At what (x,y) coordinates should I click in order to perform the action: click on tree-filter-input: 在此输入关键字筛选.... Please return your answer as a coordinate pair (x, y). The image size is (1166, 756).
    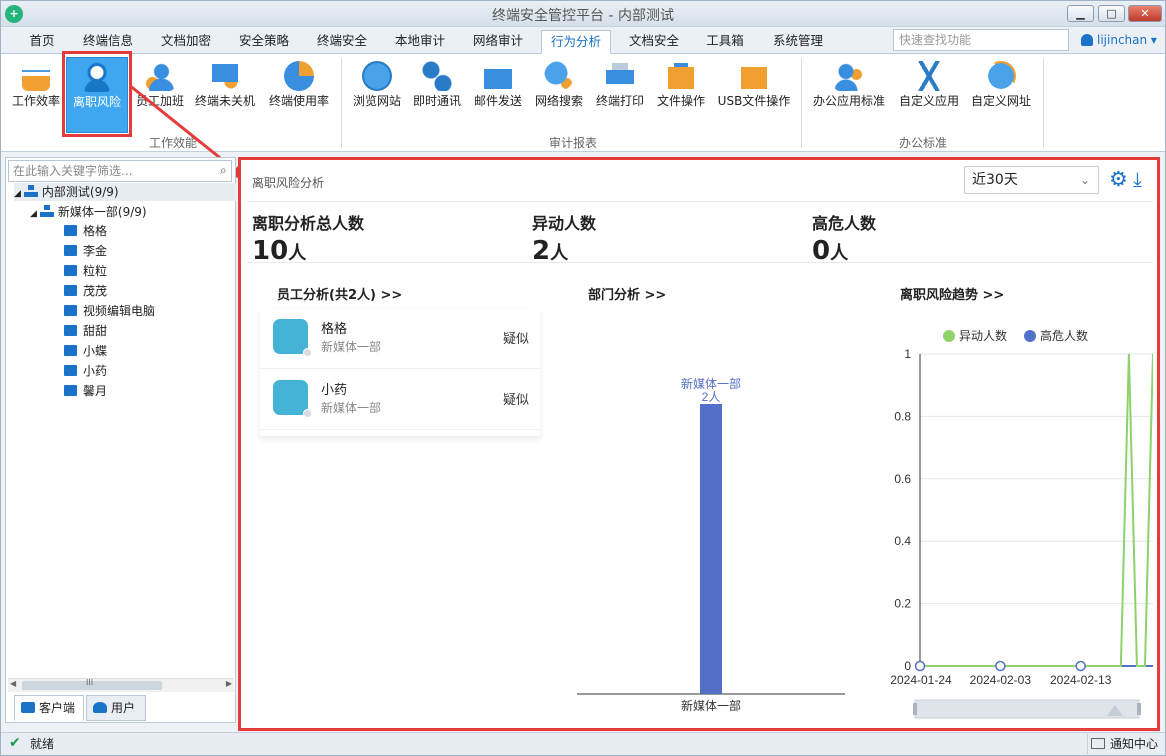
    Looking at the image, I should click on (120, 171).